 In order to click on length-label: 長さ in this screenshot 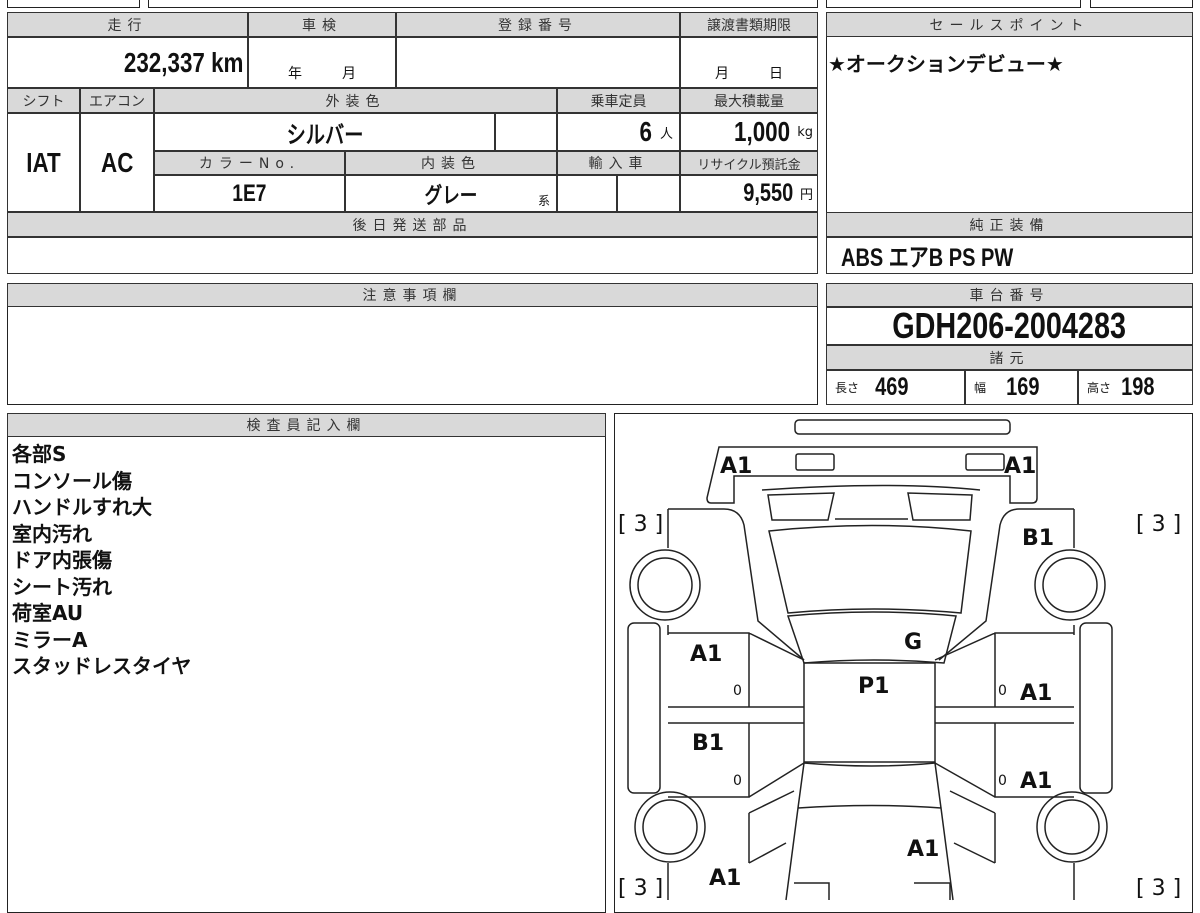, I will do `click(847, 388)`.